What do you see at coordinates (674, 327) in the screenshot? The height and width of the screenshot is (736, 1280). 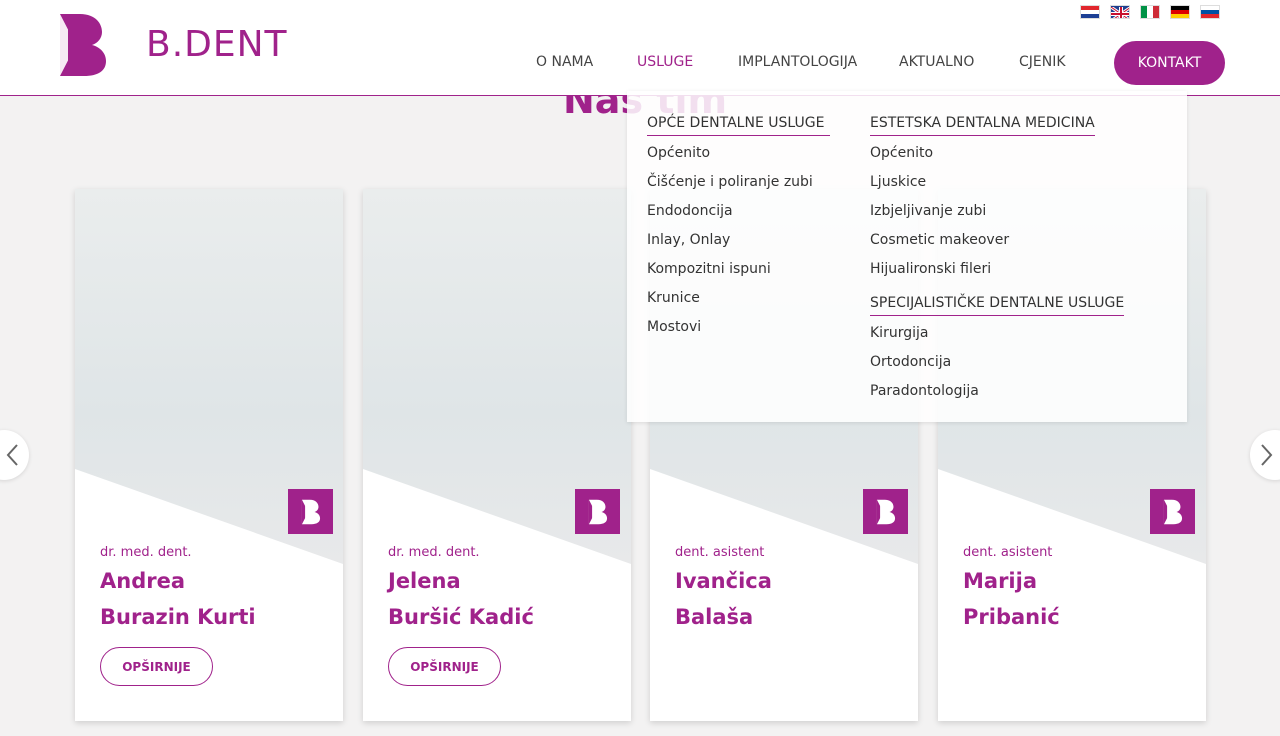 I see `dropdown-link: Mostovi` at bounding box center [674, 327].